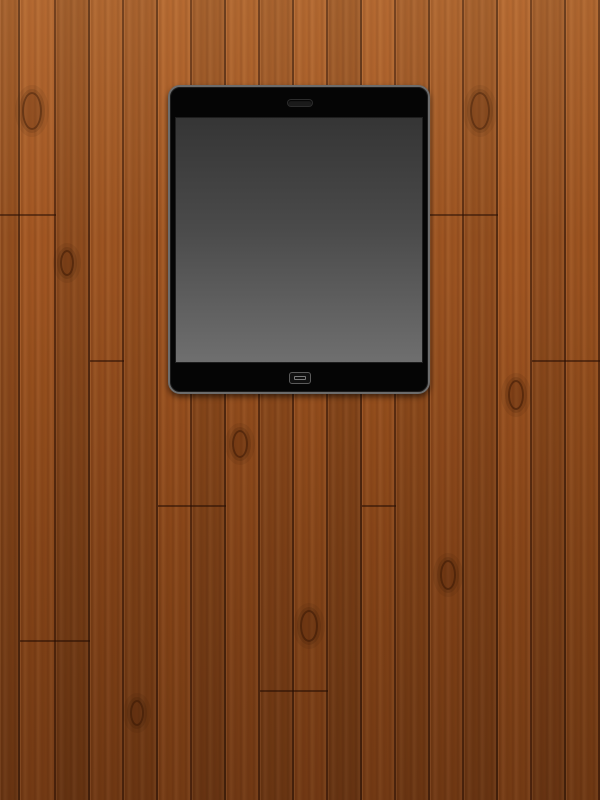 This screenshot has height=800, width=600. What do you see at coordinates (300, 103) in the screenshot?
I see `speaker-grille-icon` at bounding box center [300, 103].